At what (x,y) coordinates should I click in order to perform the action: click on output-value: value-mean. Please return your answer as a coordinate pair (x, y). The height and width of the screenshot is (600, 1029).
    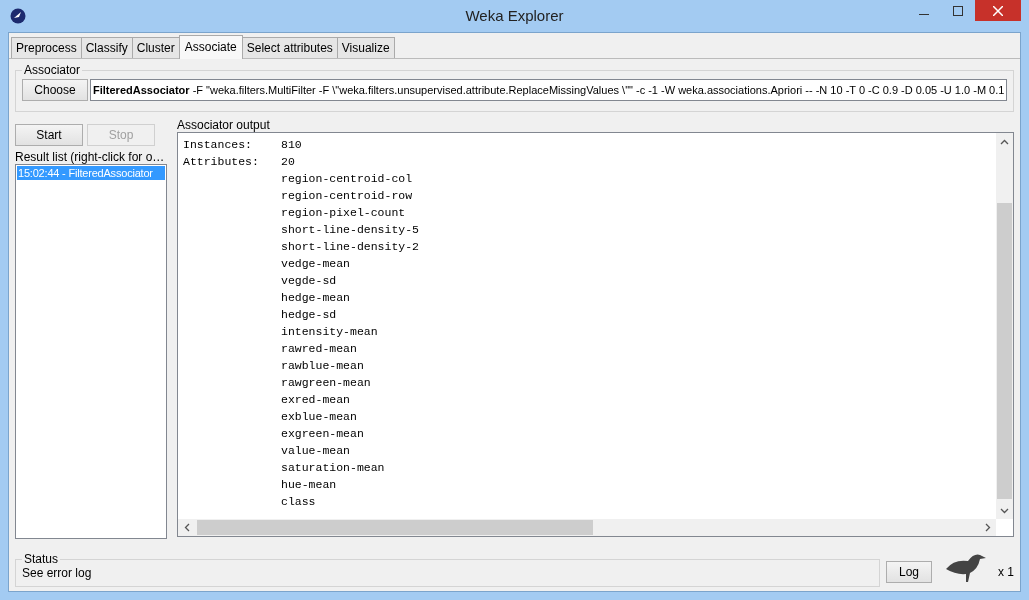
    Looking at the image, I should click on (315, 450).